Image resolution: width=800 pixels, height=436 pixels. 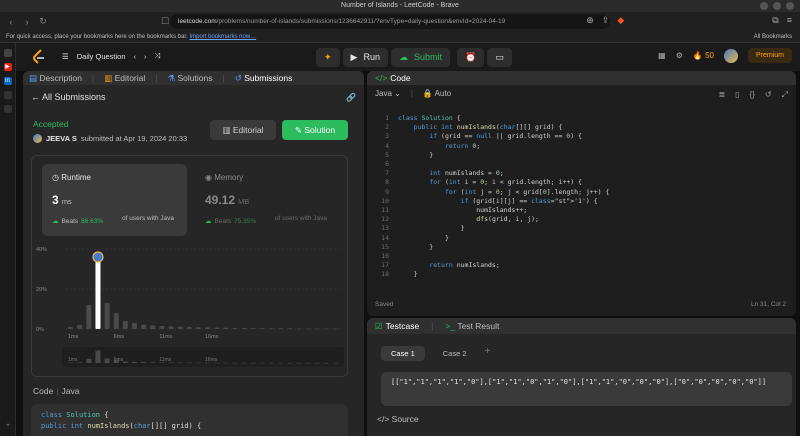 What do you see at coordinates (437, 93) in the screenshot?
I see `auto-mode: 🔒 Auto` at bounding box center [437, 93].